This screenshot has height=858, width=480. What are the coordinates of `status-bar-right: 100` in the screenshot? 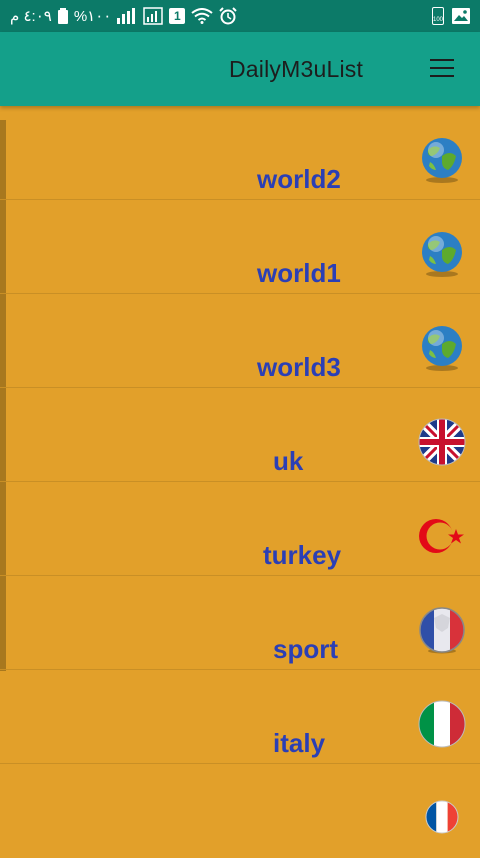 It's located at (451, 16).